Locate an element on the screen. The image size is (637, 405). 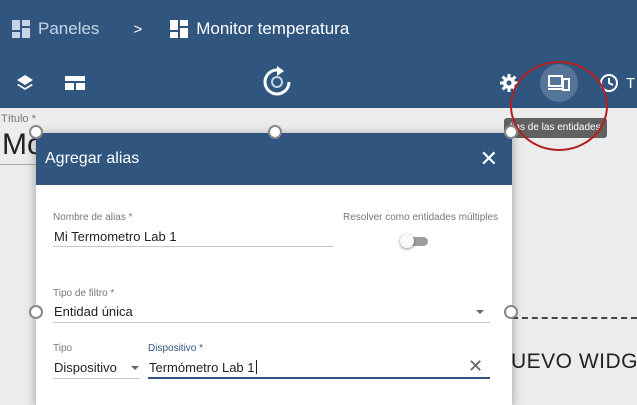
multi-entities-toggle is located at coordinates (414, 241).